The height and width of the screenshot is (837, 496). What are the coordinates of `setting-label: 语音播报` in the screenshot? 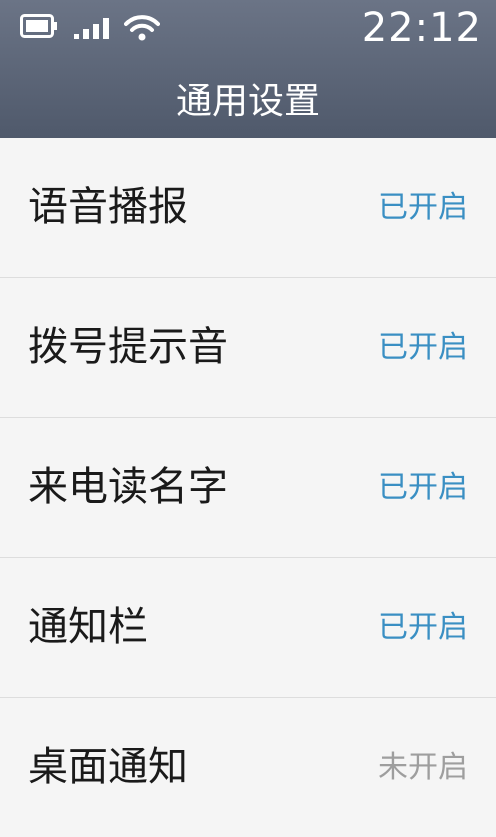 It's located at (108, 207).